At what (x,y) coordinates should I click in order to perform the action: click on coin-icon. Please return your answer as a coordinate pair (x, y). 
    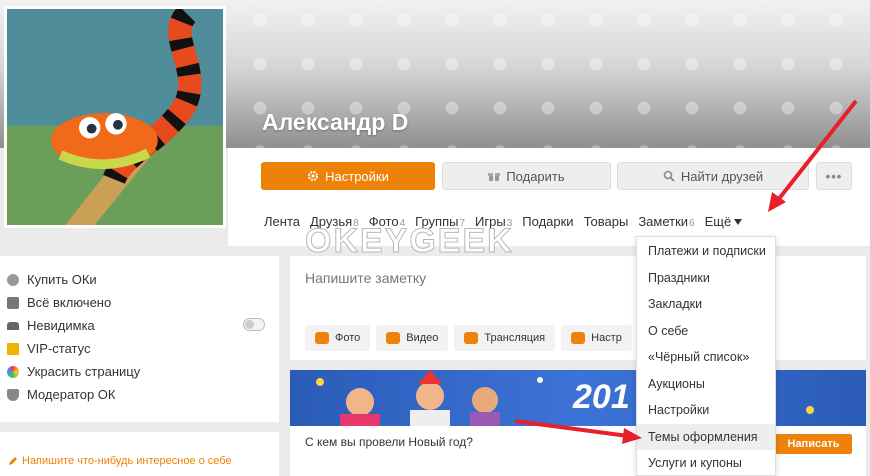
    Looking at the image, I should click on (13, 279).